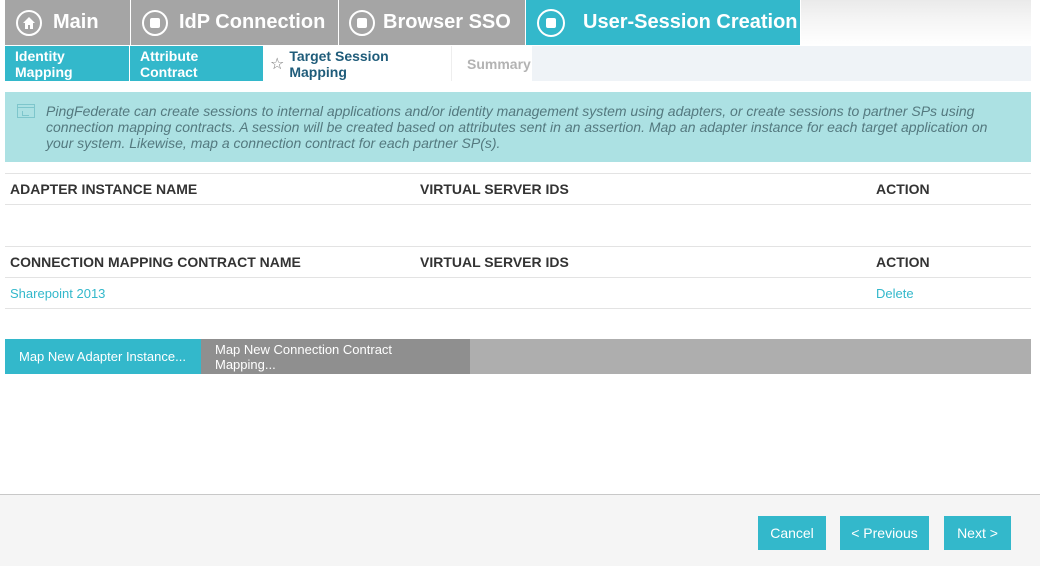 The image size is (1040, 566). Describe the element at coordinates (169, 63) in the screenshot. I see `subtab-attribute-contract-label: Attribute Contract` at that location.